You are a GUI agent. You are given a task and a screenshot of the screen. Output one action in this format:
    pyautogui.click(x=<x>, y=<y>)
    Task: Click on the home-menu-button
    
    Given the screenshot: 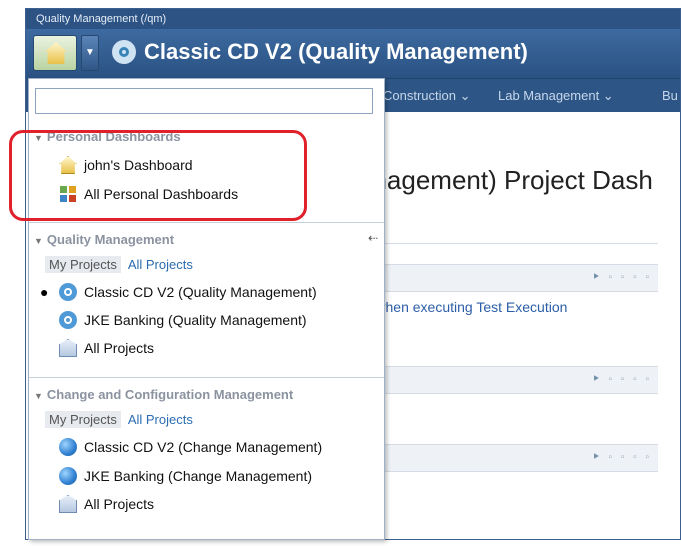 What is the action you would take?
    pyautogui.click(x=55, y=53)
    